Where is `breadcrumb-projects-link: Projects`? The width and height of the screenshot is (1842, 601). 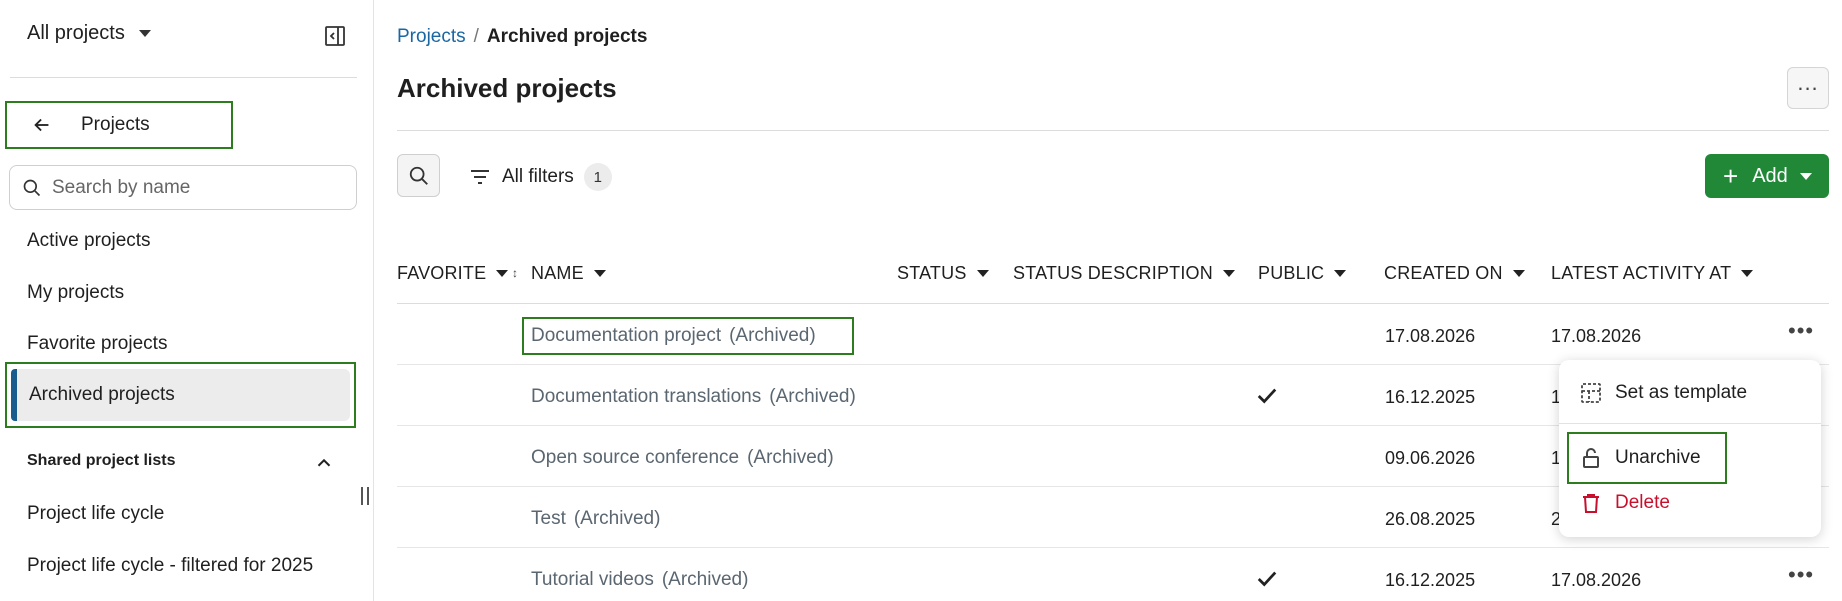 breadcrumb-projects-link: Projects is located at coordinates (431, 37).